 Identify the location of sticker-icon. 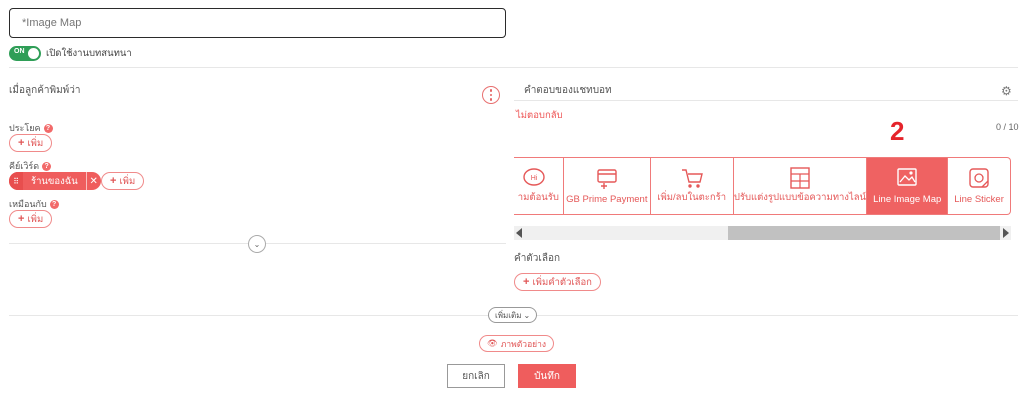
(979, 178).